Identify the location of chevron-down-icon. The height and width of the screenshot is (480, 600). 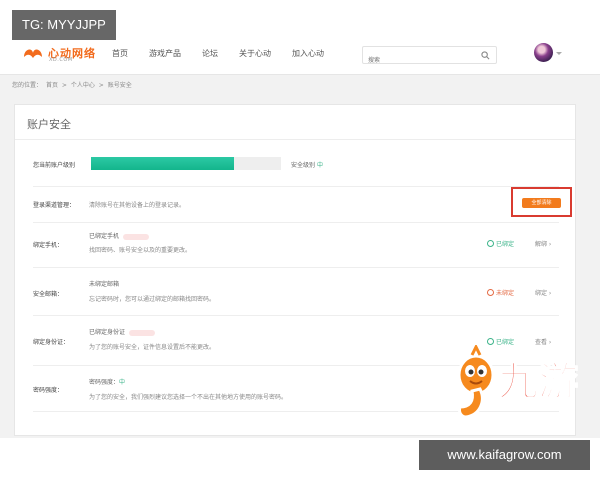
(559, 53).